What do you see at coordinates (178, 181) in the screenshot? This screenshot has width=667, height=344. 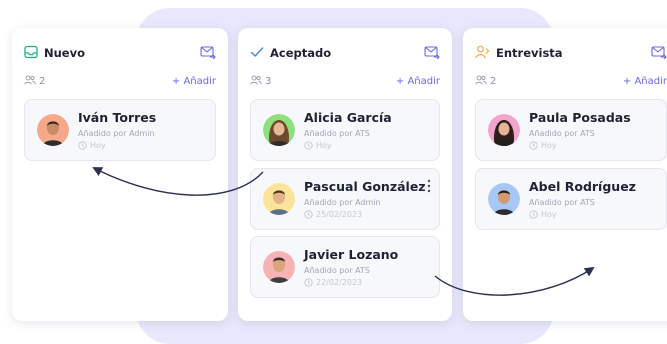 I see `arrow-left` at bounding box center [178, 181].